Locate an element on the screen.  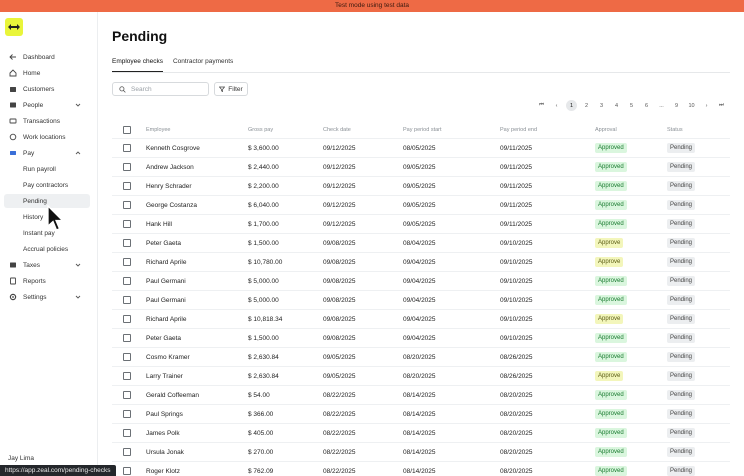
column-header-approval: Approval is located at coordinates (606, 130).